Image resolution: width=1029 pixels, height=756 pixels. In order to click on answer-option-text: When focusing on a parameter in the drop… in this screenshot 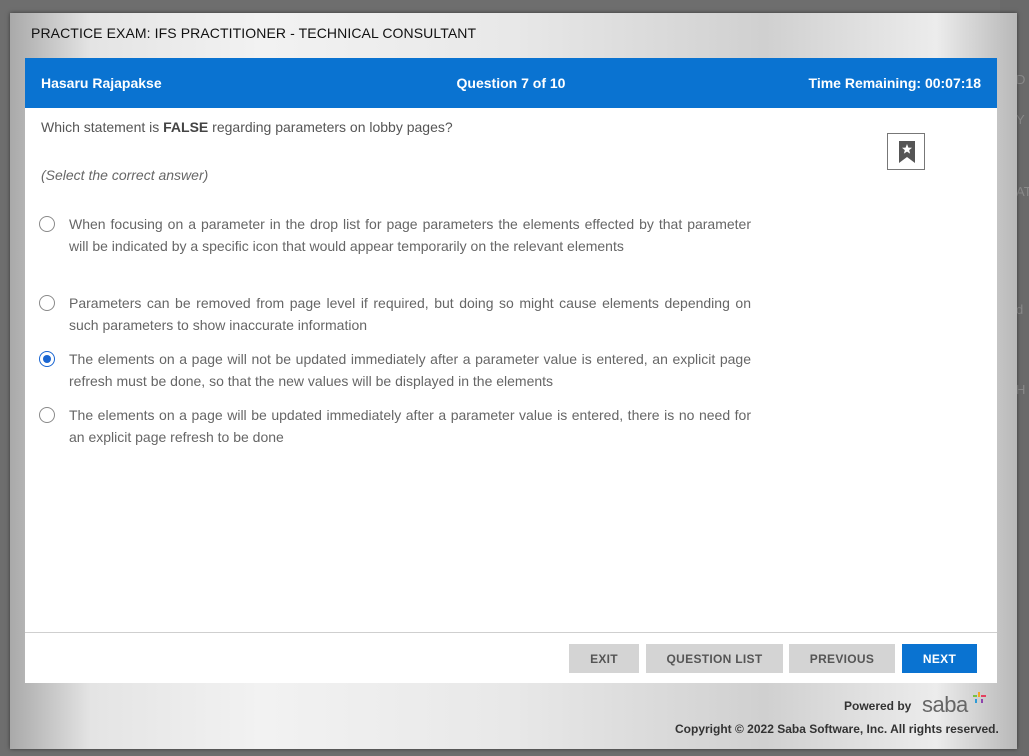, I will do `click(410, 235)`.